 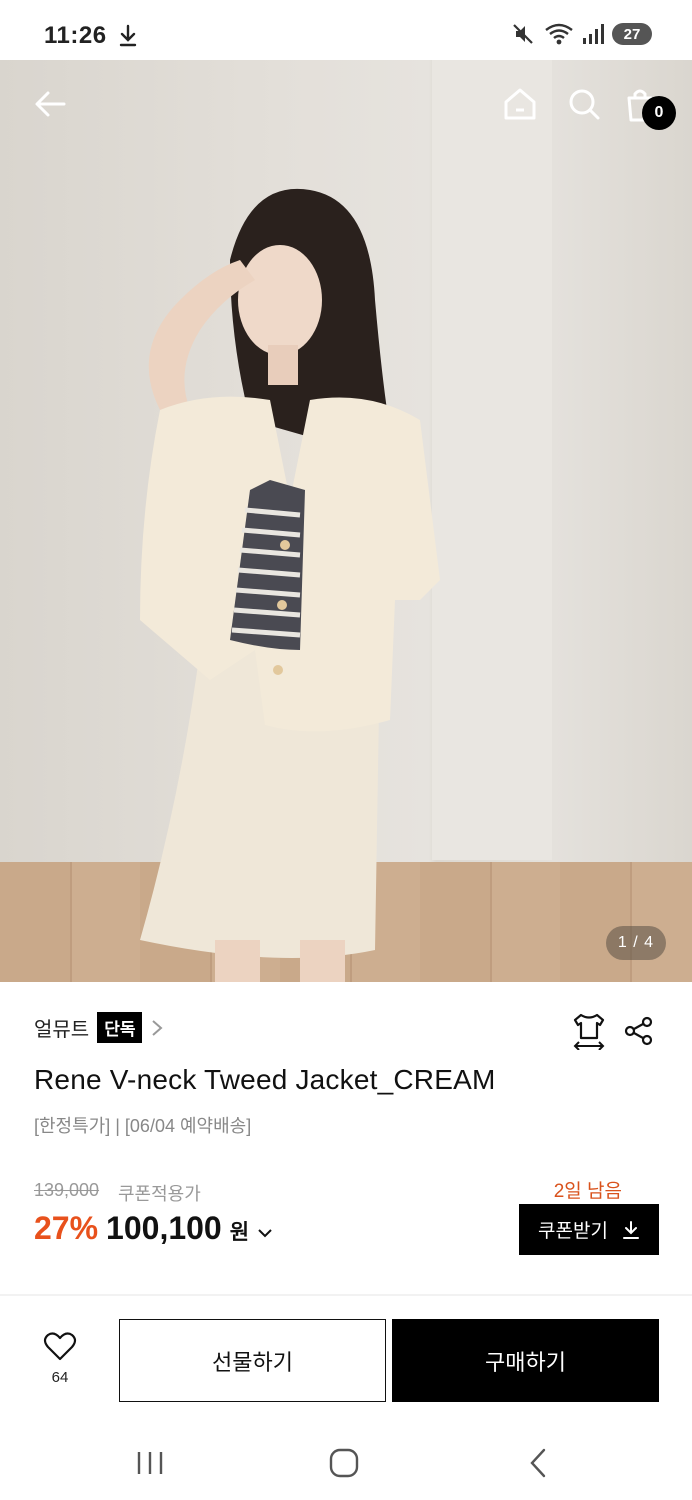 I want to click on product-title: Rene V-neck Tweed Jacket_CREAM, so click(x=265, y=1079).